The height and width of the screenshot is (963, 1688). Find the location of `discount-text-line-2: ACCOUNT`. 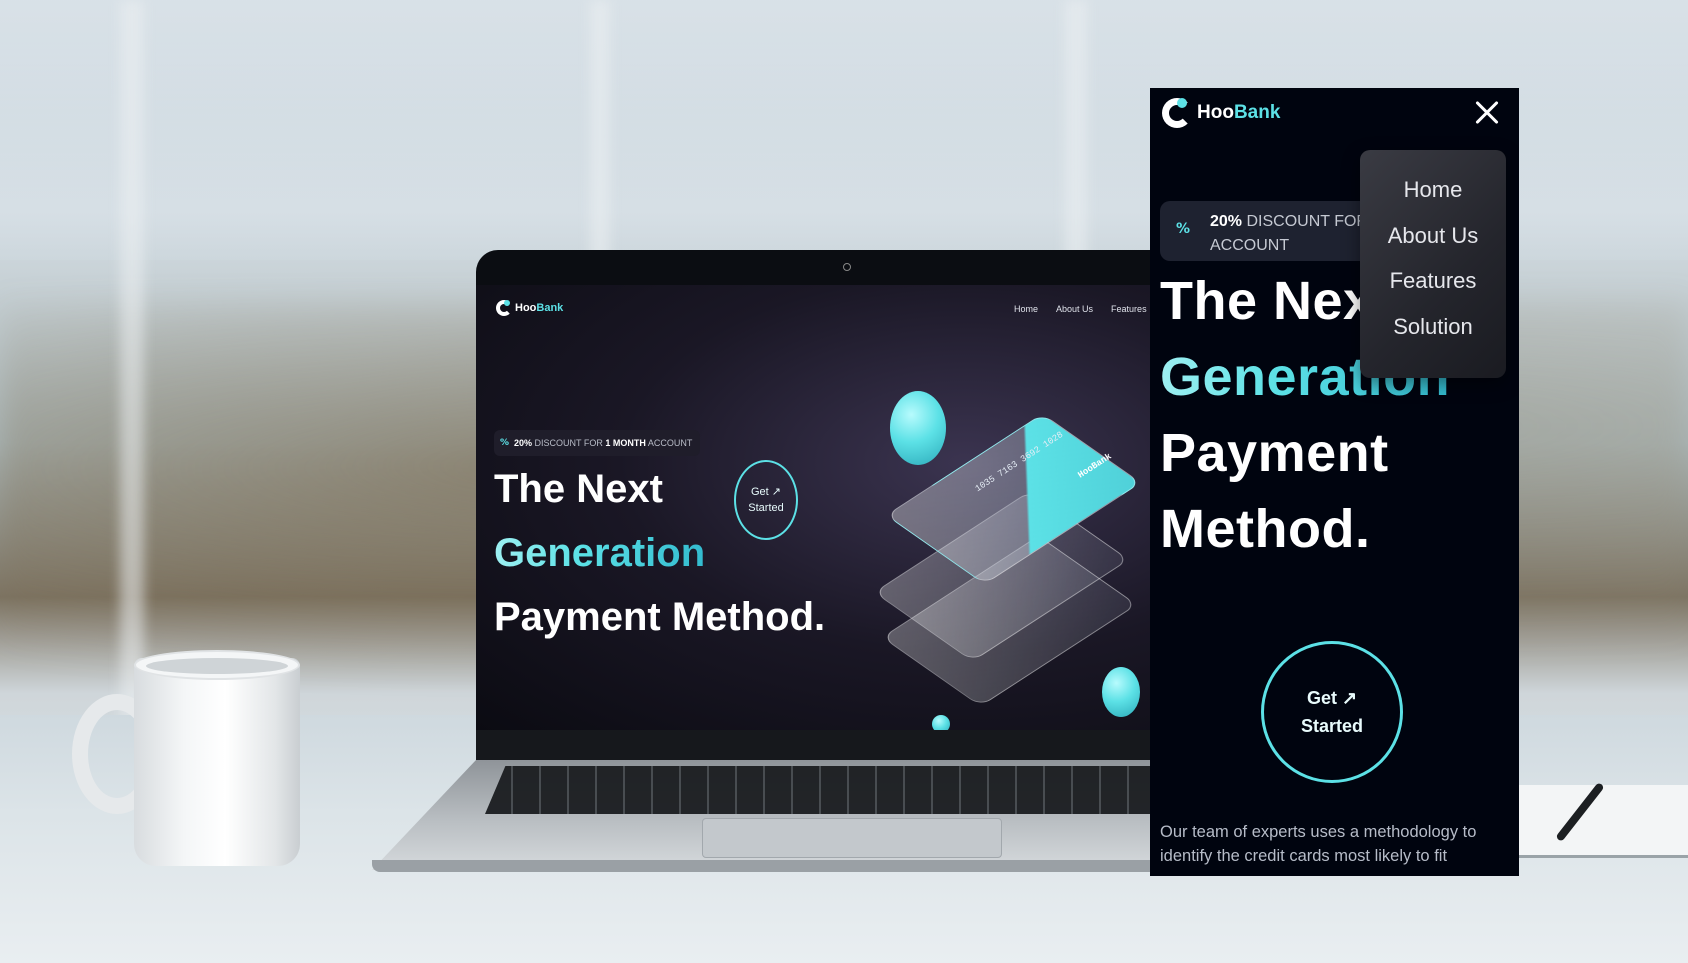

discount-text-line-2: ACCOUNT is located at coordinates (1250, 245).